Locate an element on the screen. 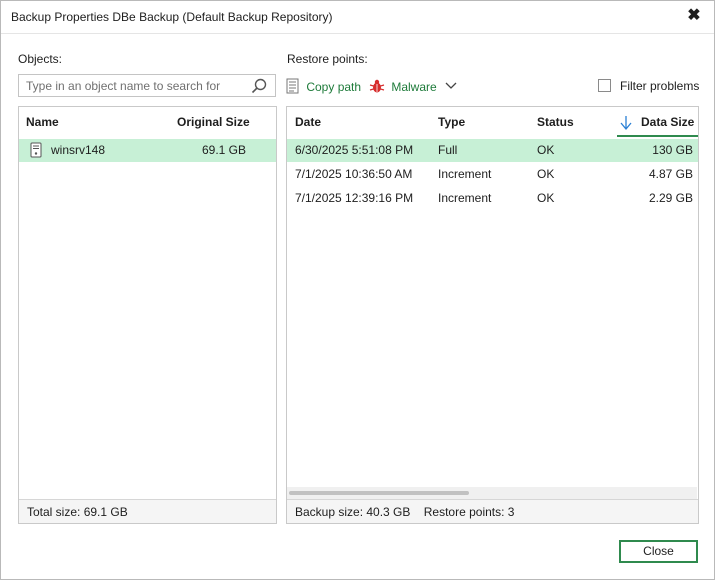 Image resolution: width=715 pixels, height=580 pixels. copy-path-button: Copy path is located at coordinates (323, 86).